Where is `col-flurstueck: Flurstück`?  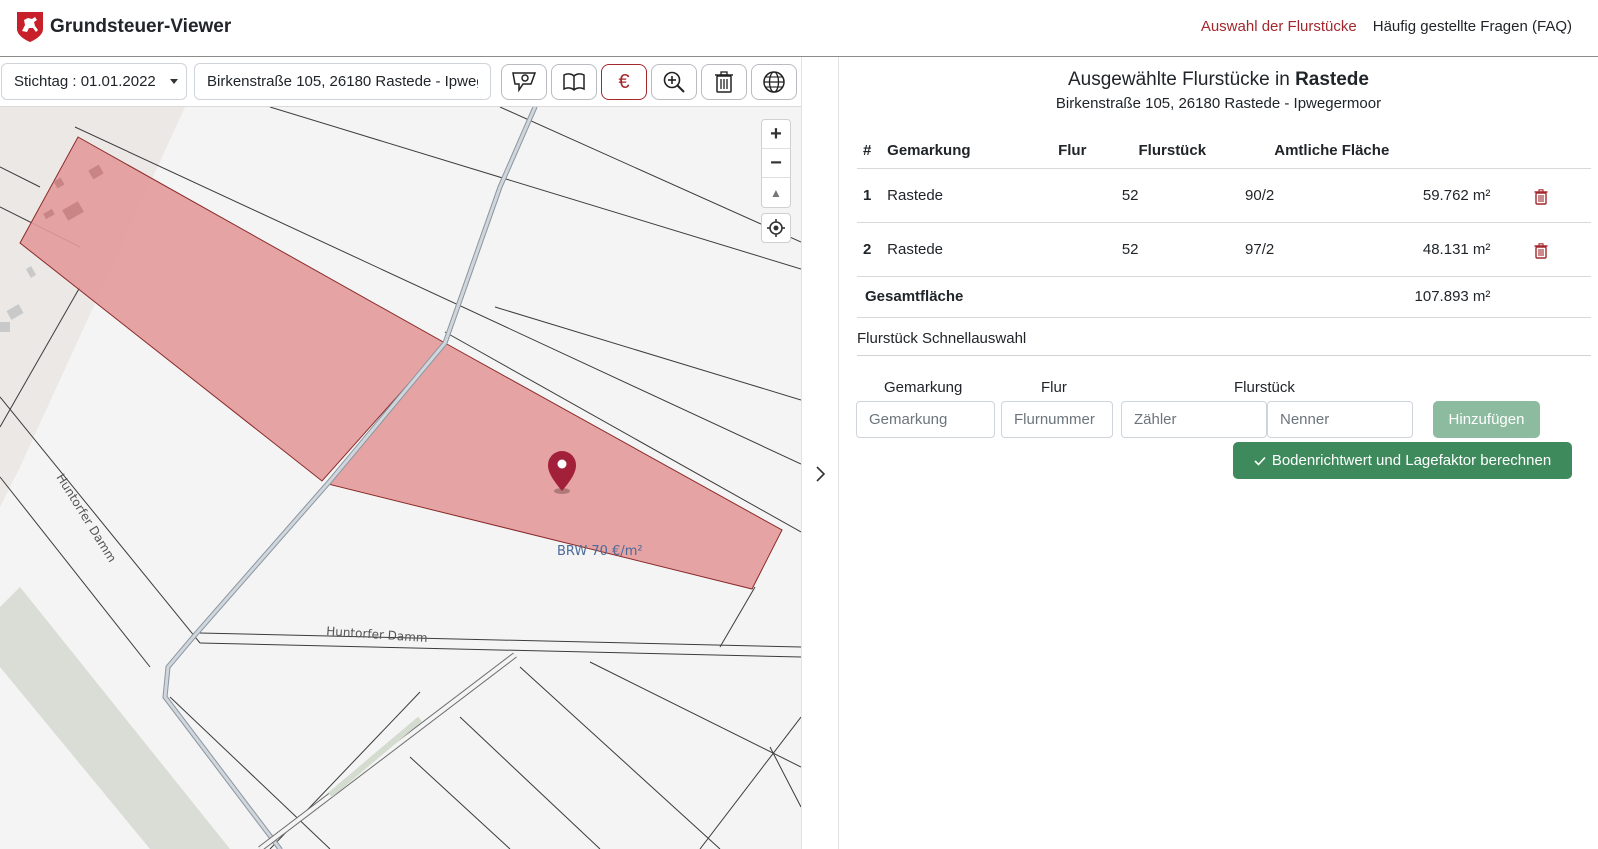 col-flurstueck: Flurstück is located at coordinates (1206, 151).